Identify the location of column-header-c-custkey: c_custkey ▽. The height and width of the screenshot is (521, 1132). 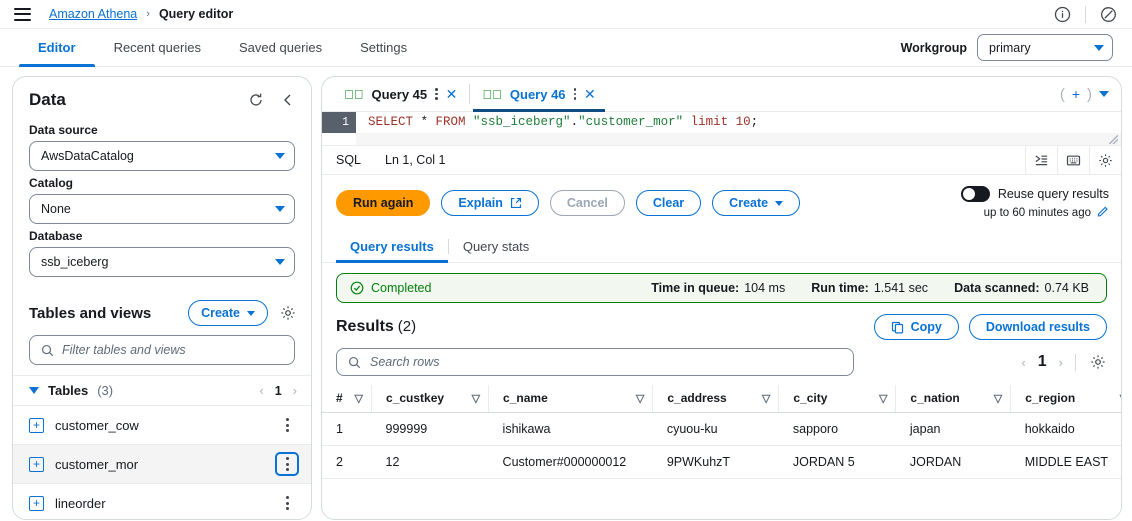
(430, 399).